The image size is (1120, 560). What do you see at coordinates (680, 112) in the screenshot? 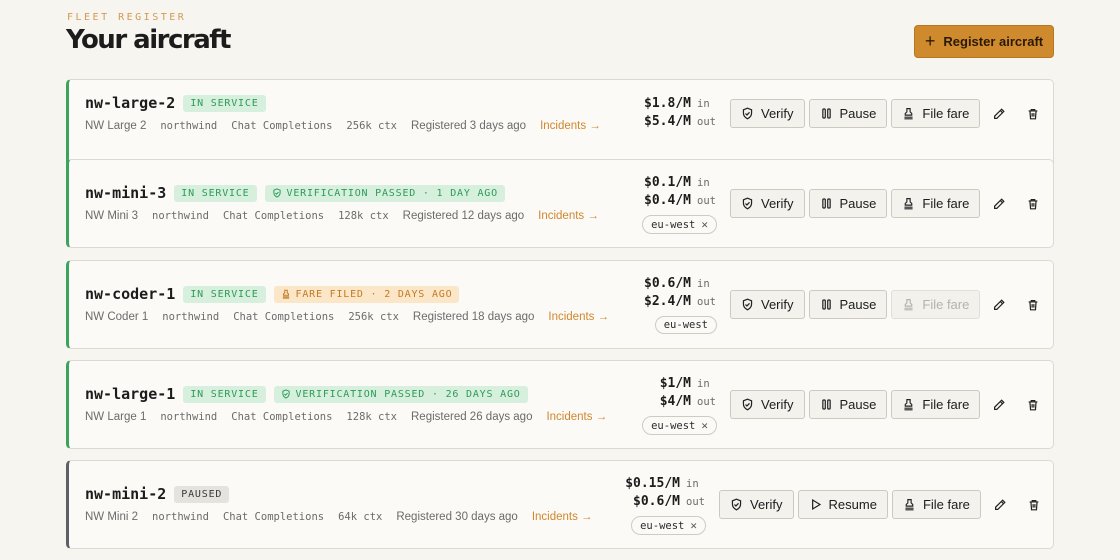
I see `pricing: $1.8/M in $5.4/M out` at bounding box center [680, 112].